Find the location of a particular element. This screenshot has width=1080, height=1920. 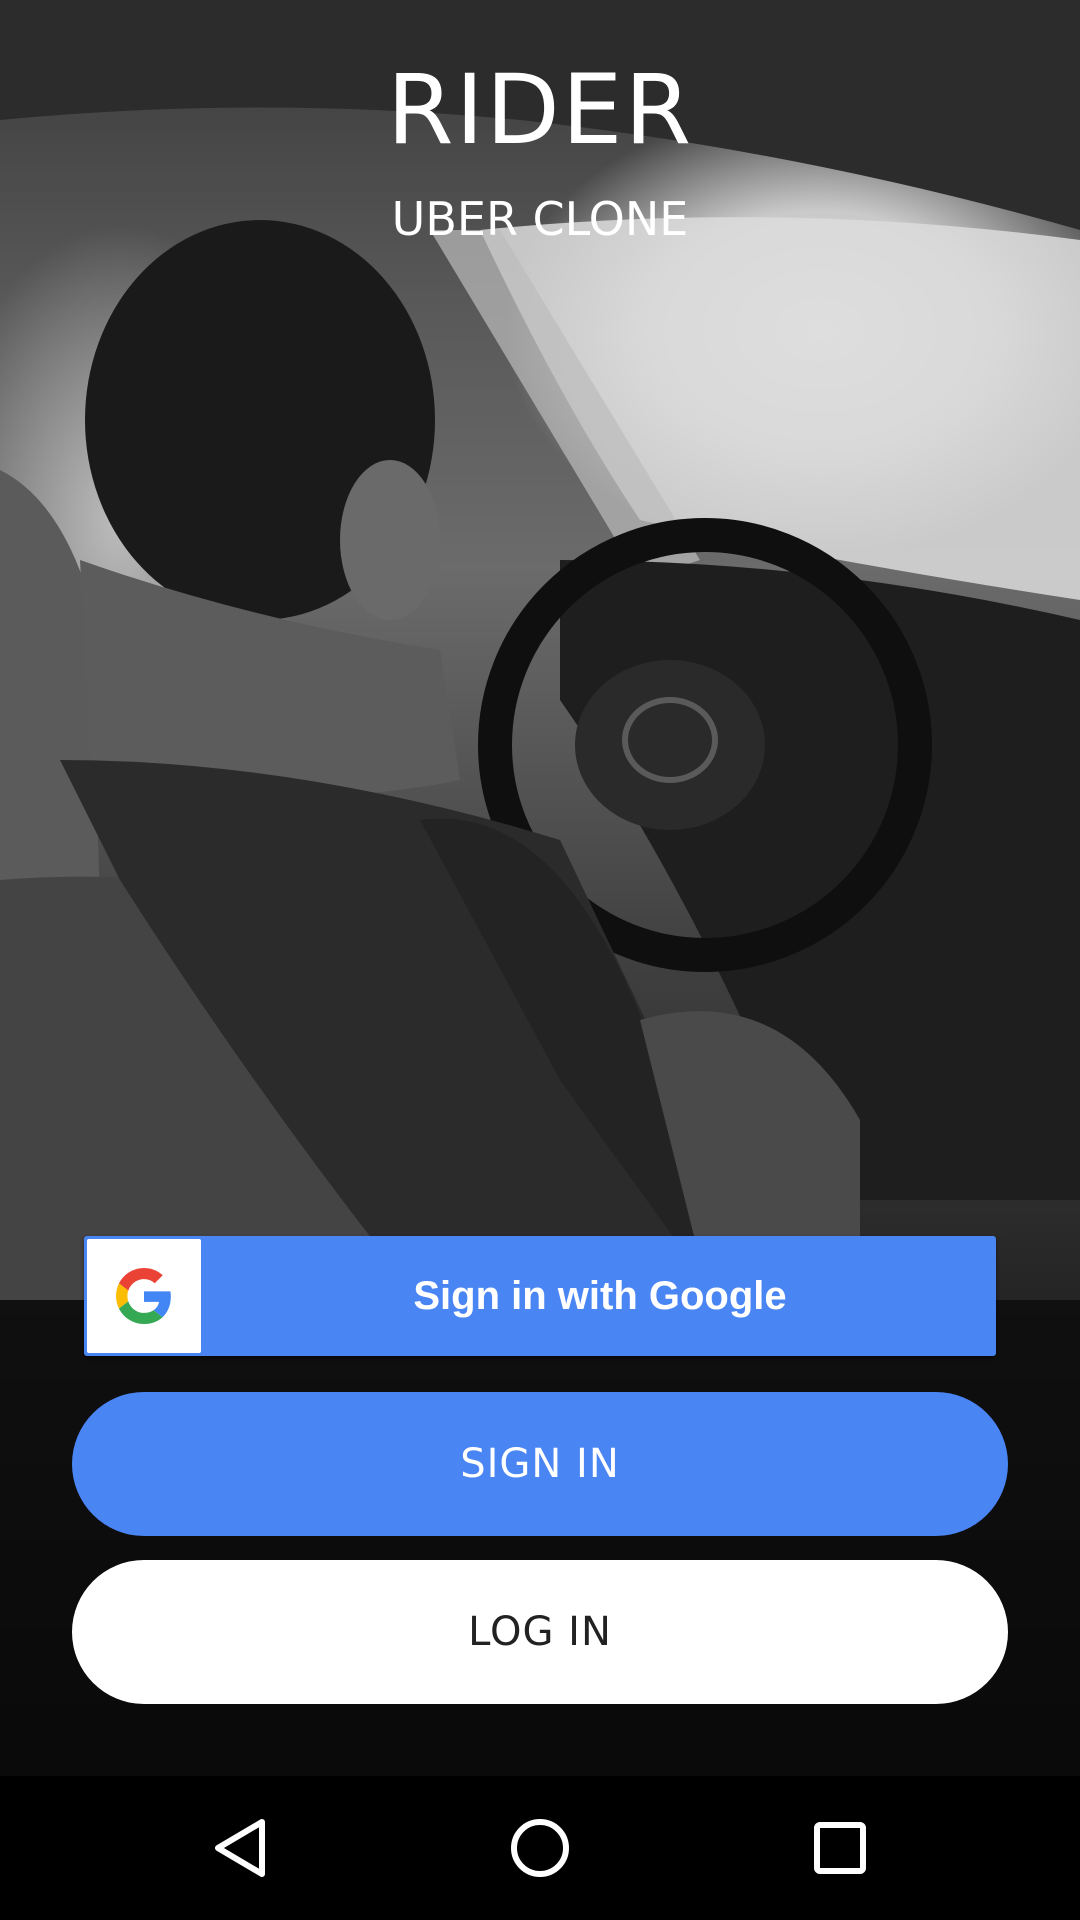

google-logo-container is located at coordinates (144, 1296).